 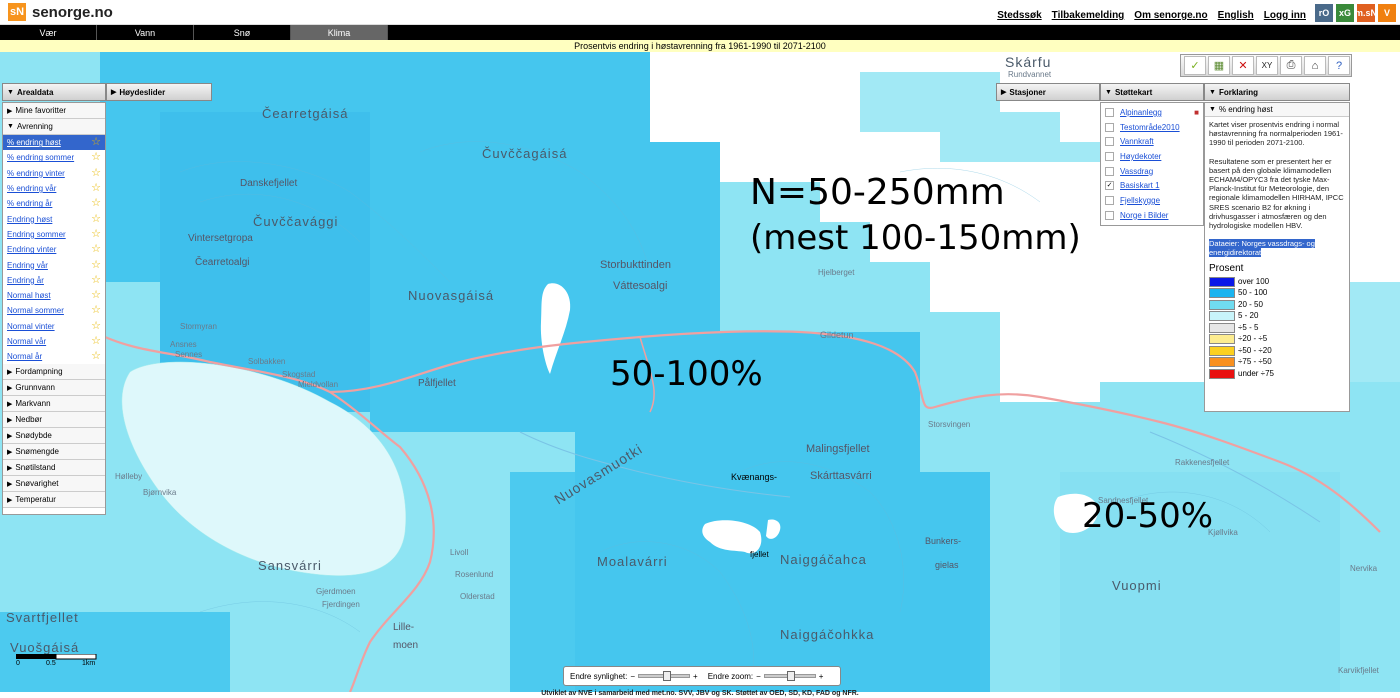 I want to click on partner-logo: m.sN, so click(x=1366, y=13).